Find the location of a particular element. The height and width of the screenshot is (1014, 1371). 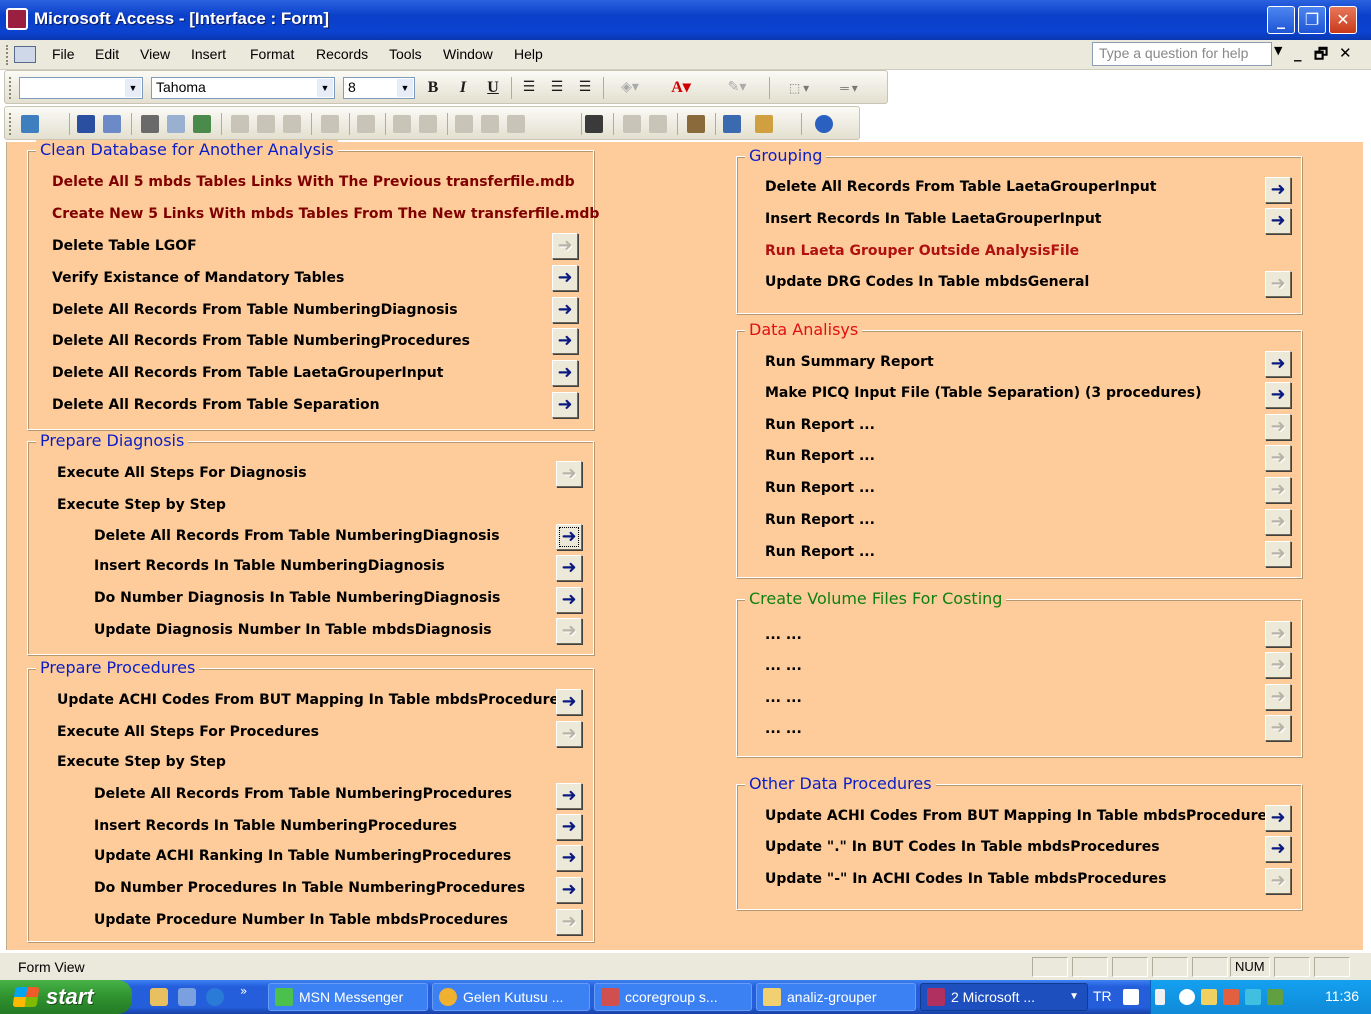

mdi-restore-button: 🗗 is located at coordinates (1321, 56).